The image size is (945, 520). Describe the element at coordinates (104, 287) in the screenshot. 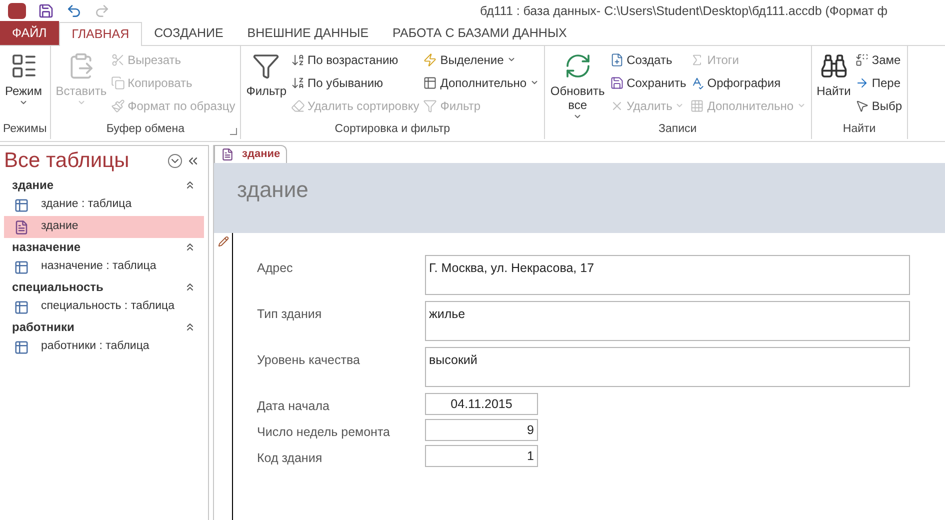

I see `nav-group-header: специальность` at that location.